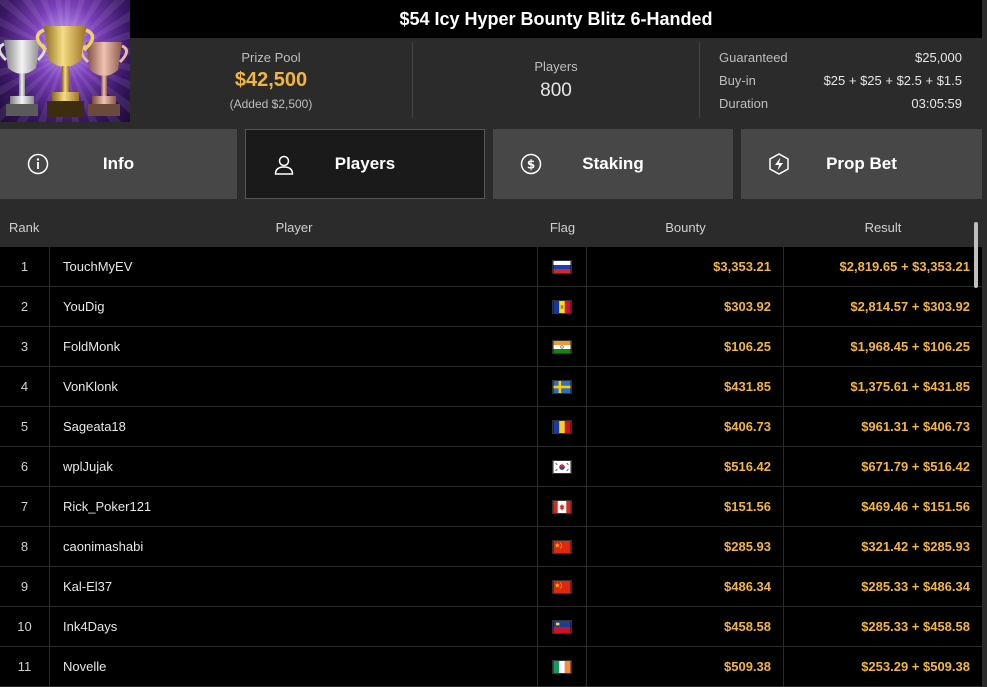 Image resolution: width=987 pixels, height=687 pixels. Describe the element at coordinates (25, 626) in the screenshot. I see `rank-cell: 10` at that location.